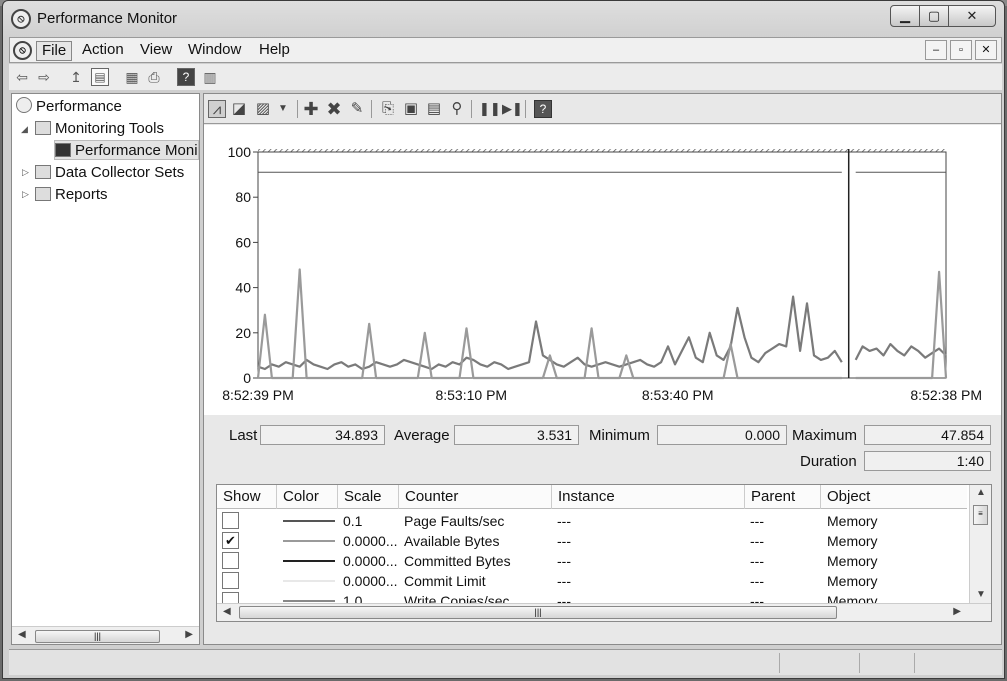  I want to click on menu-help: Help, so click(274, 51).